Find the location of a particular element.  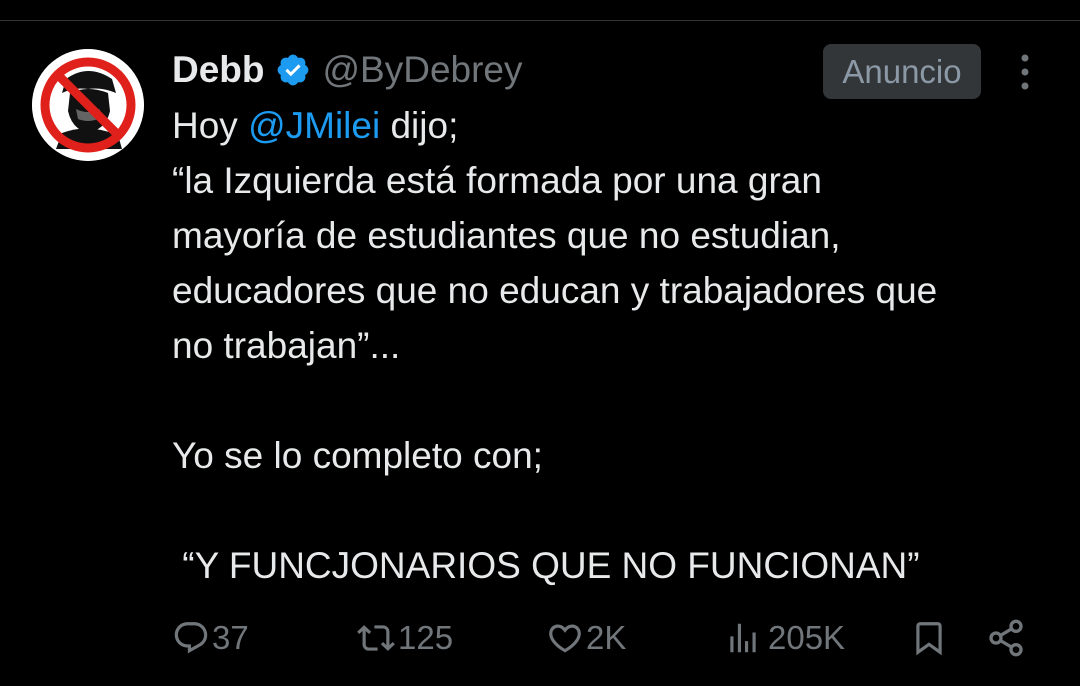

author-handle: @ByDebrey is located at coordinates (423, 70).